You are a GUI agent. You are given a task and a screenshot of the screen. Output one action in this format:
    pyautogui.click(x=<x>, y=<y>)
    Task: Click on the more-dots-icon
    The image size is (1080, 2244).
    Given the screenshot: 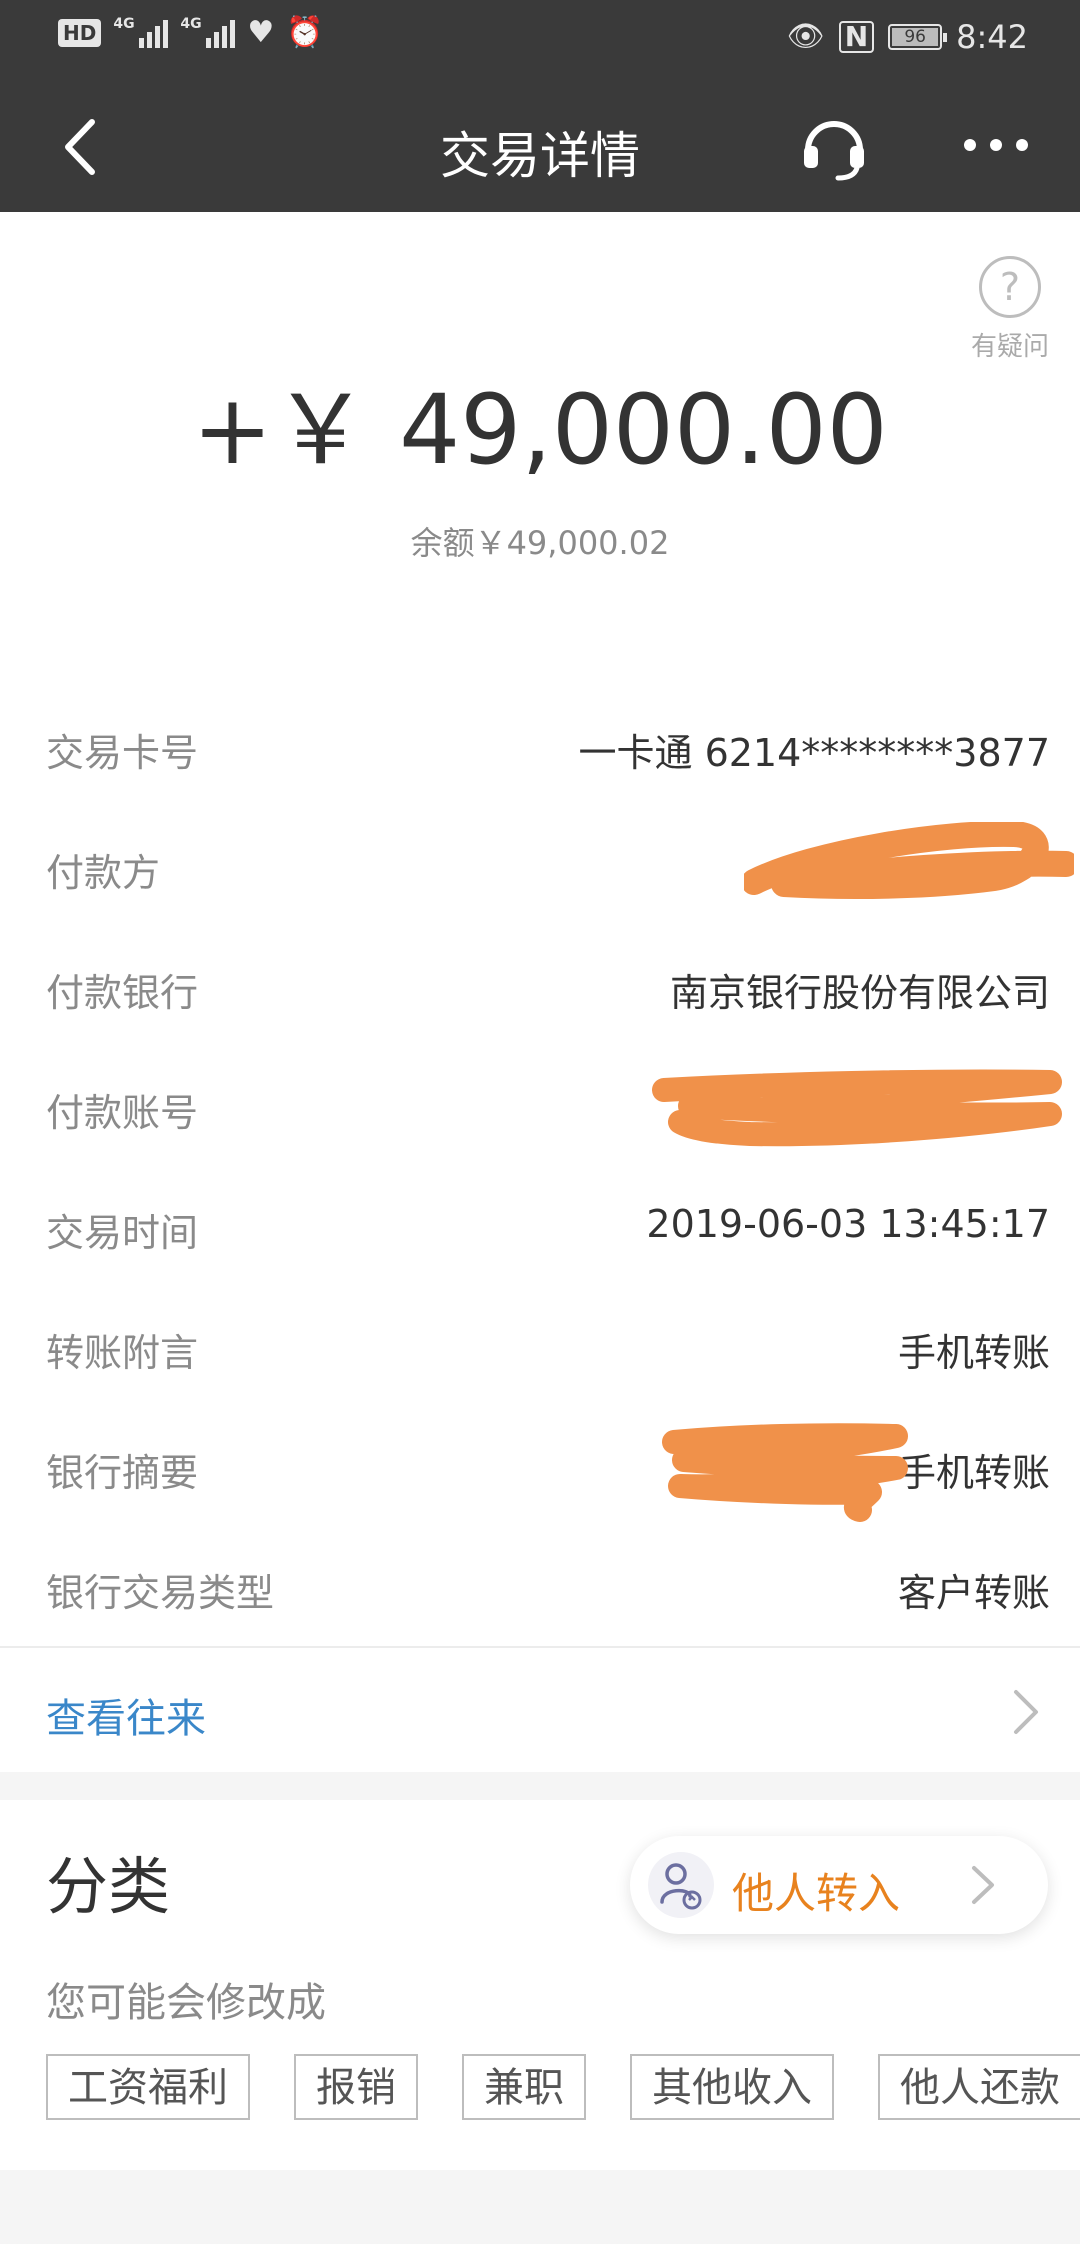 What is the action you would take?
    pyautogui.click(x=996, y=145)
    